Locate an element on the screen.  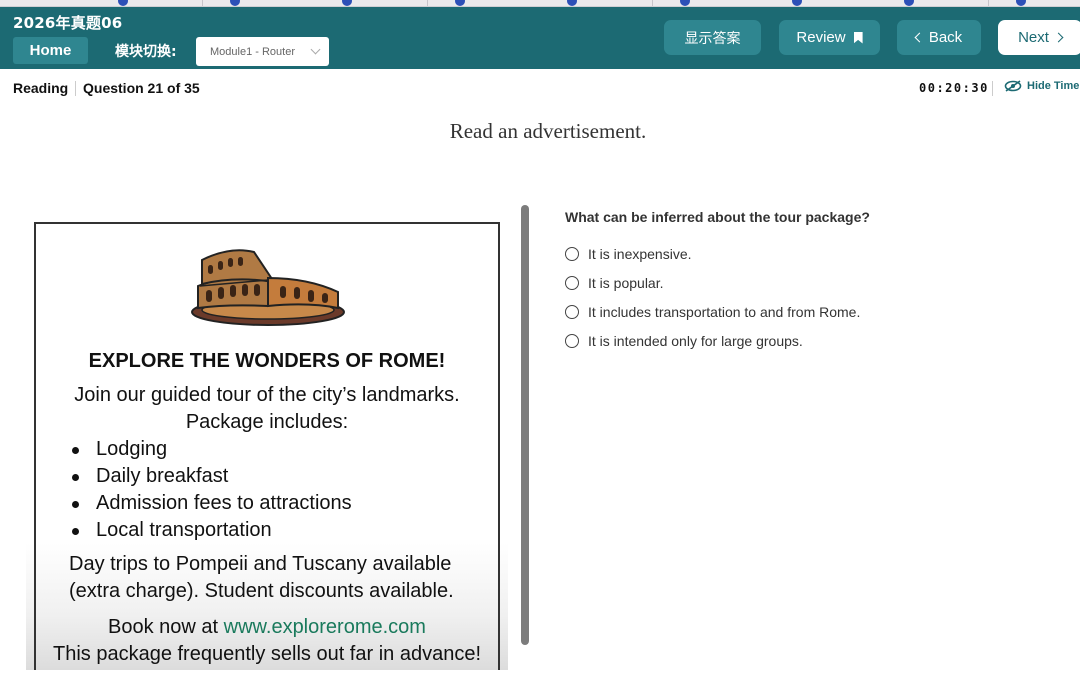
review-button: Review is located at coordinates (829, 37).